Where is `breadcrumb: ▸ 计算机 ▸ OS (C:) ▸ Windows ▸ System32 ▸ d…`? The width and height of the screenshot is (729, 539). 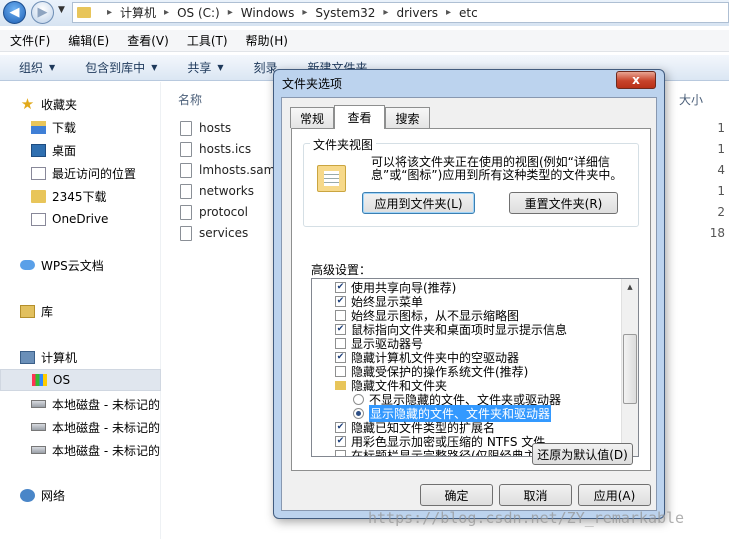
breadcrumb: ▸ 计算机 ▸ OS (C:) ▸ Windows ▸ System32 ▸ d… is located at coordinates (400, 12).